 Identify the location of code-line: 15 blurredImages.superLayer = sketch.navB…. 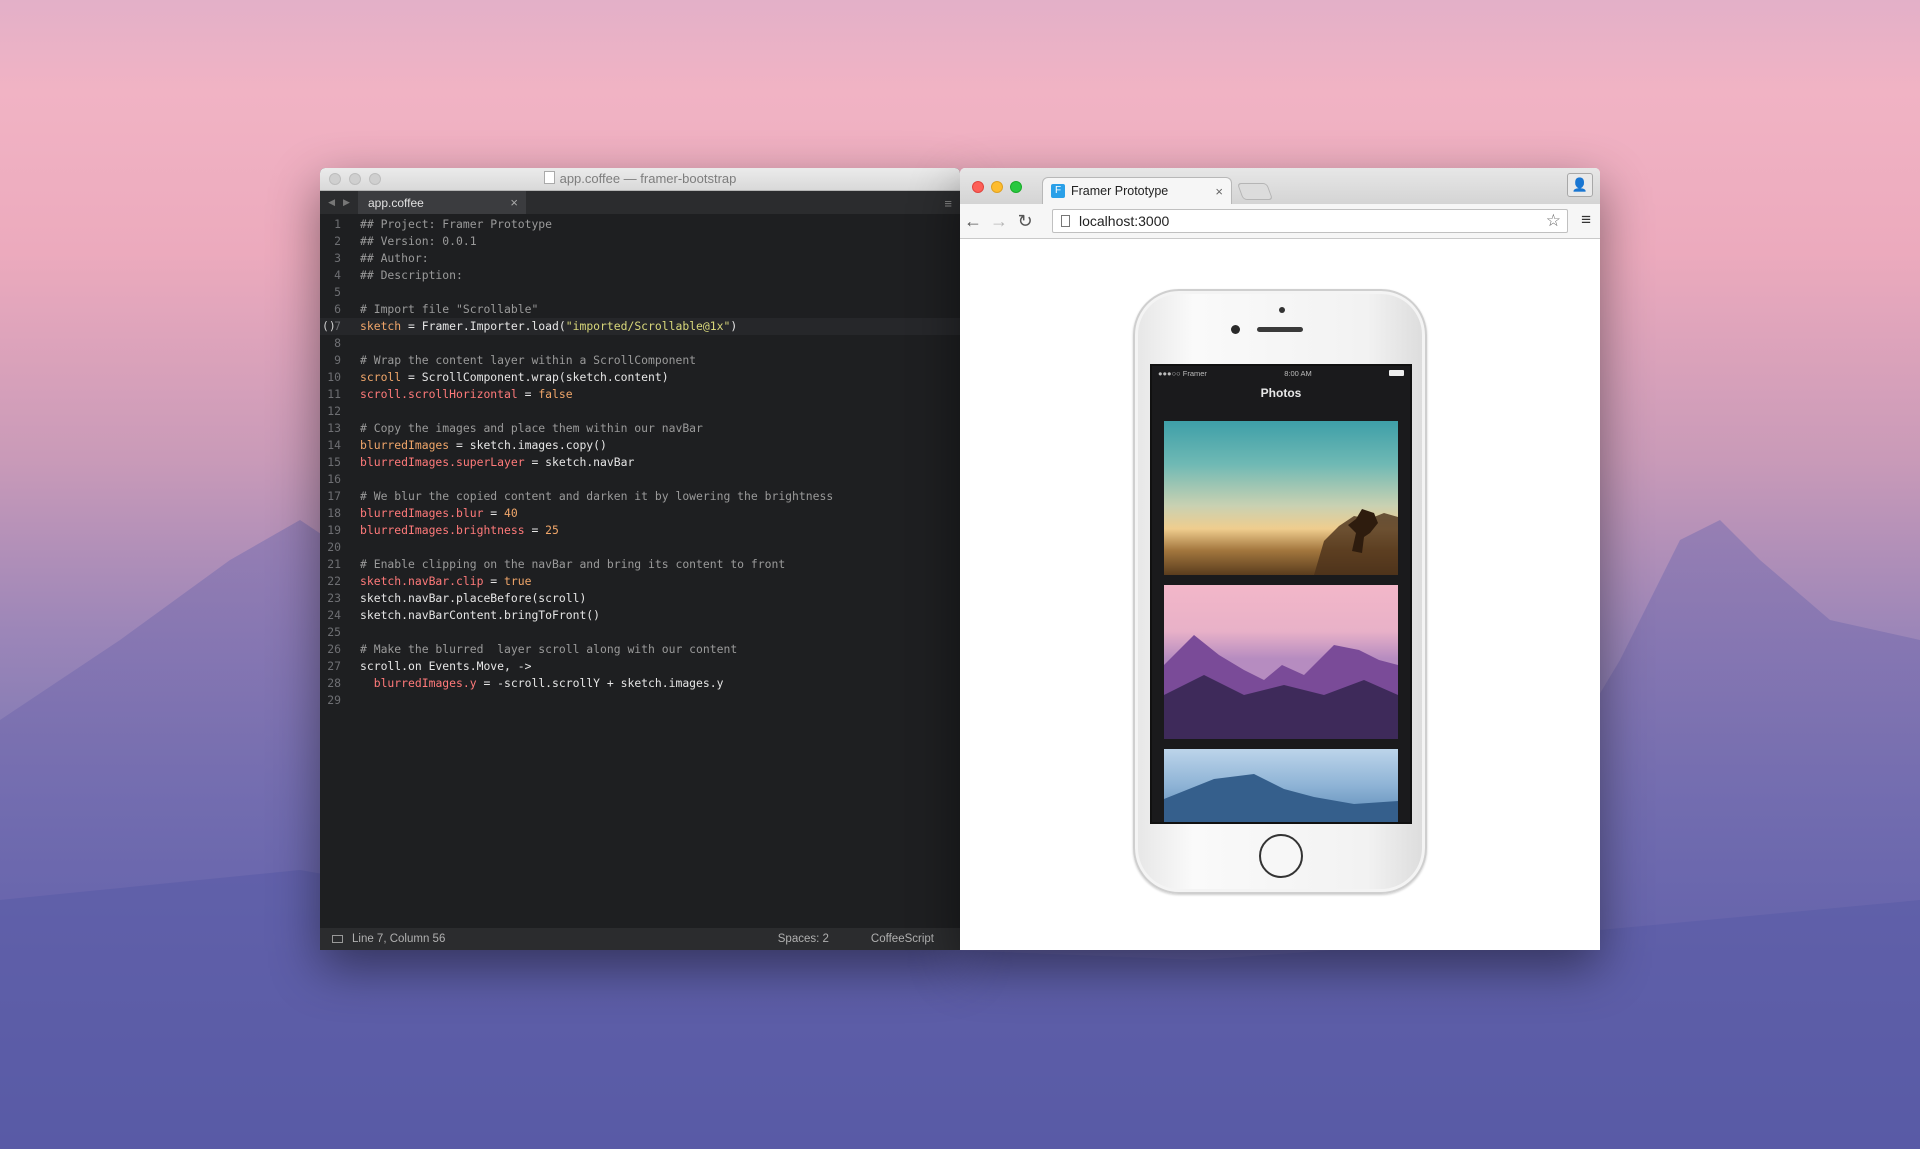
(640, 462).